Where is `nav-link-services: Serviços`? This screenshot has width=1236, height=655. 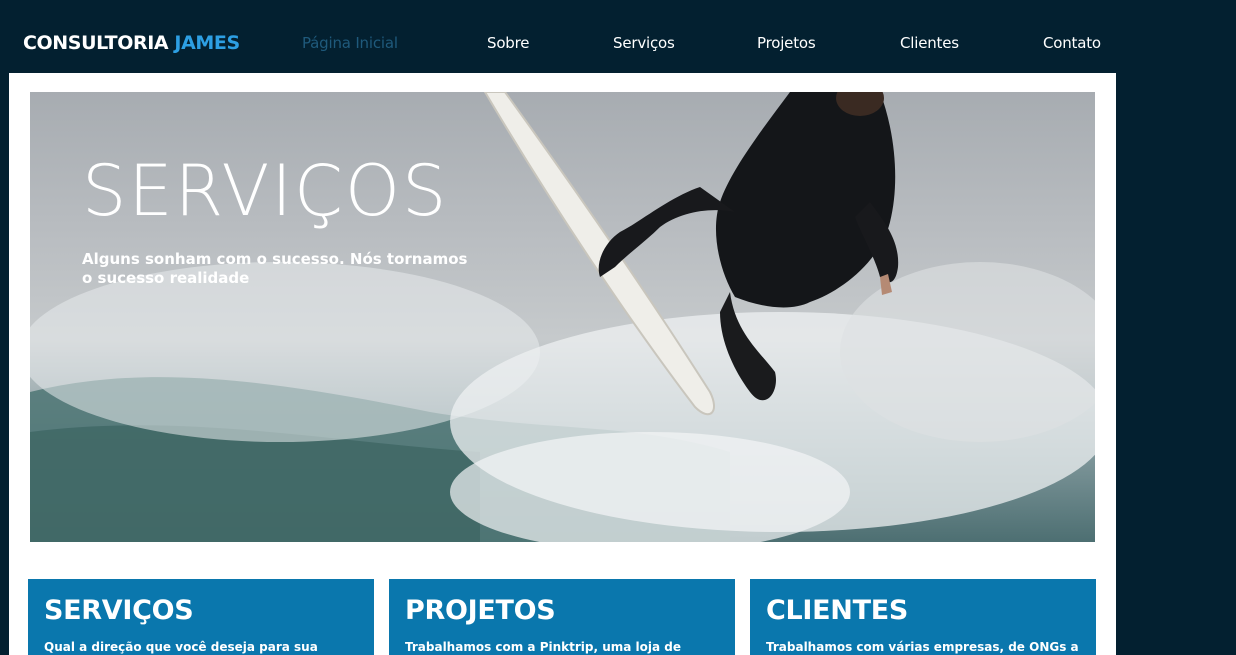
nav-link-services: Serviços is located at coordinates (644, 43).